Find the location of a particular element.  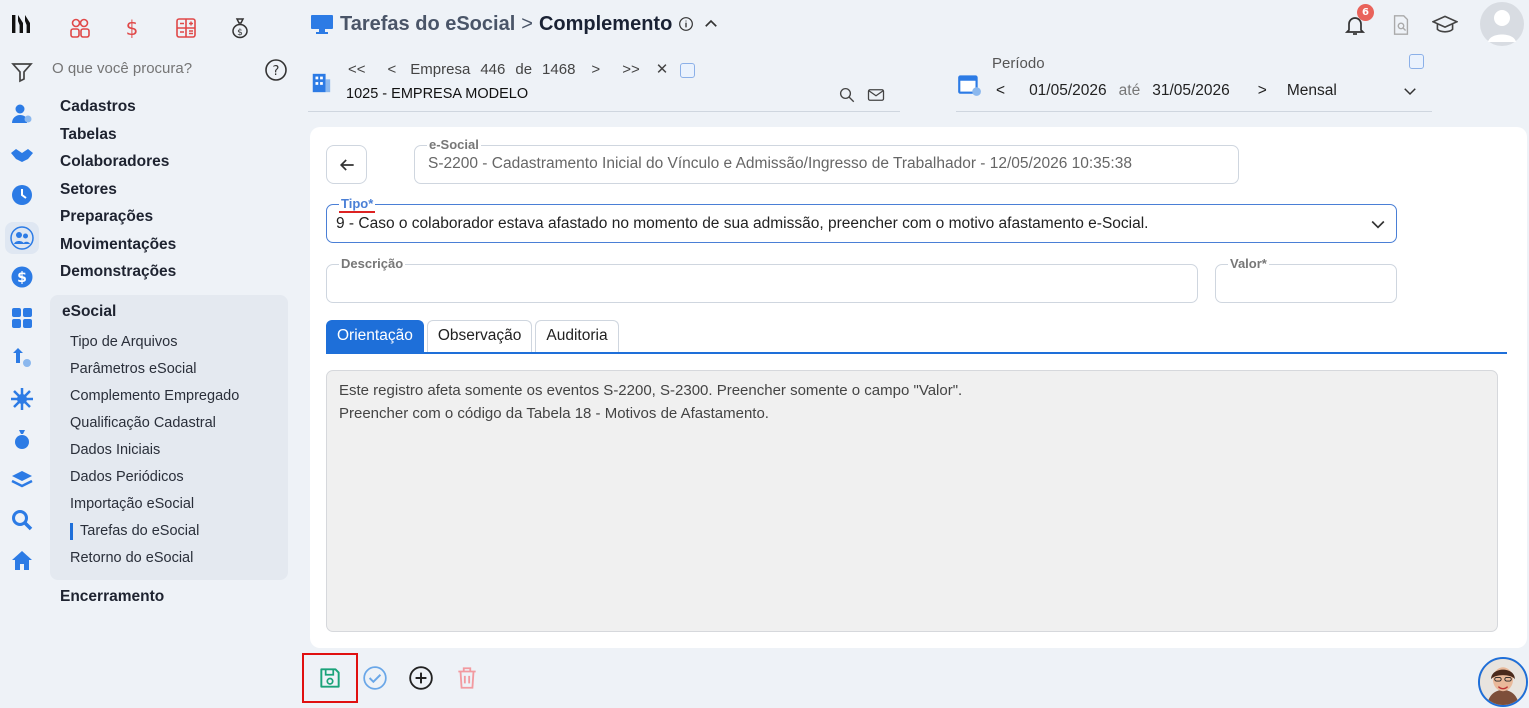

clear-icon: ✕ is located at coordinates (662, 69).